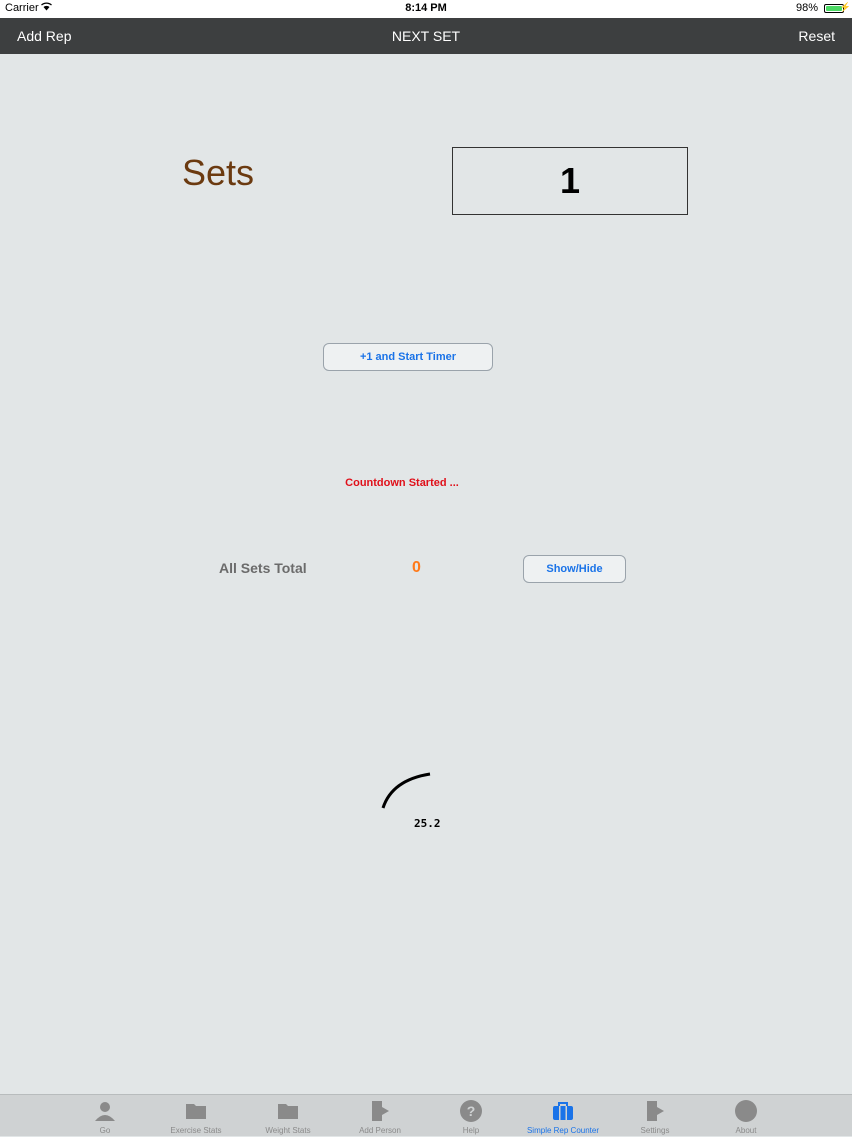  What do you see at coordinates (263, 568) in the screenshot?
I see `all-sets-total-label: All Sets Total` at bounding box center [263, 568].